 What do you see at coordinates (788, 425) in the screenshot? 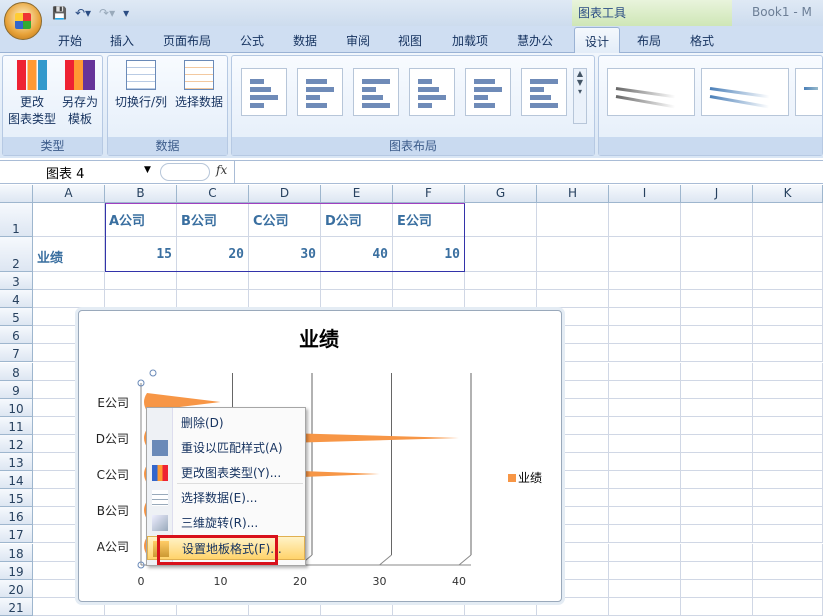
I see `cell-K11` at bounding box center [788, 425].